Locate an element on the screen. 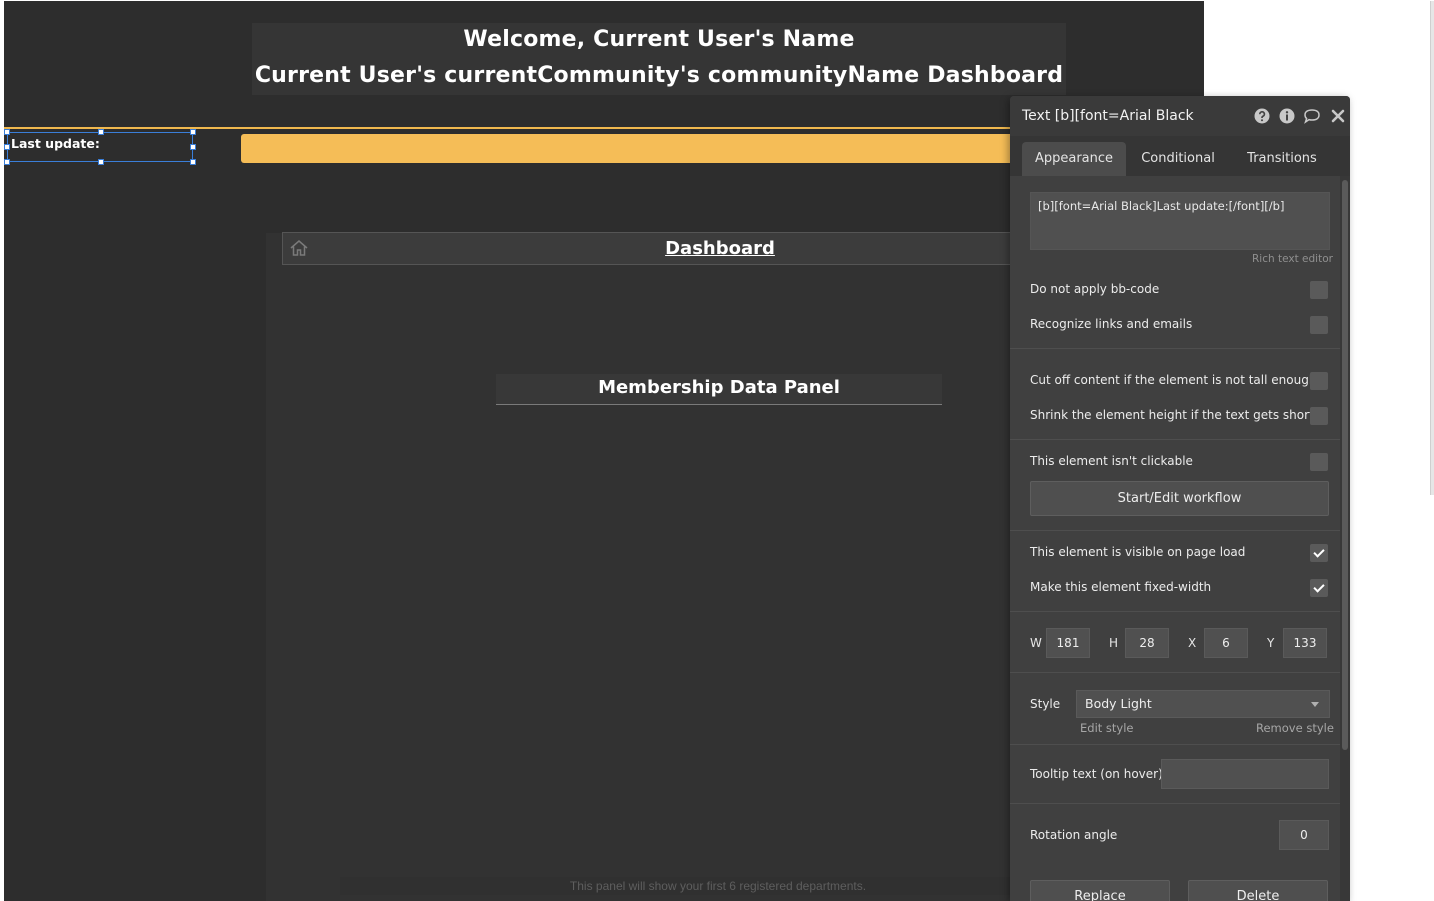  resize-handle-left is located at coordinates (7, 147).